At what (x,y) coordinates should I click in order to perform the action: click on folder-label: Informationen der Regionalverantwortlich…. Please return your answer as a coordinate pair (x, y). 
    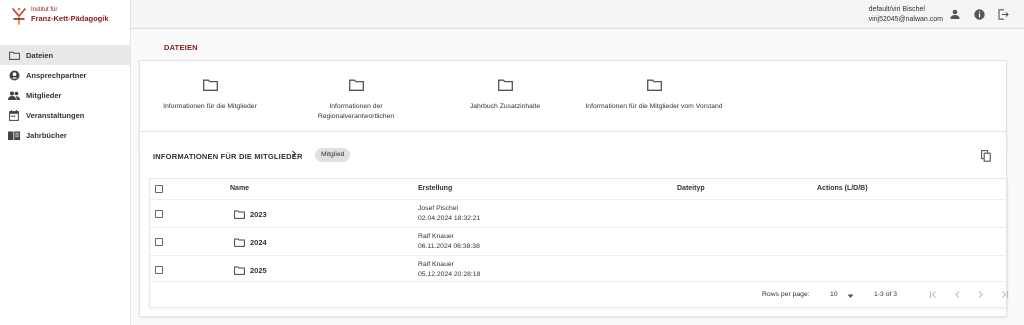
    Looking at the image, I should click on (356, 111).